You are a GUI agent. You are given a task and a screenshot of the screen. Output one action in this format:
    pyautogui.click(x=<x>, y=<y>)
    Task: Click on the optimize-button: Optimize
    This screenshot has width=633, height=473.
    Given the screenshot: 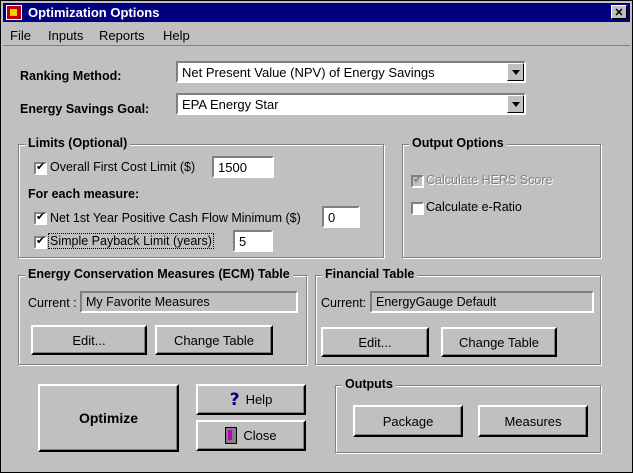 What is the action you would take?
    pyautogui.click(x=108, y=418)
    